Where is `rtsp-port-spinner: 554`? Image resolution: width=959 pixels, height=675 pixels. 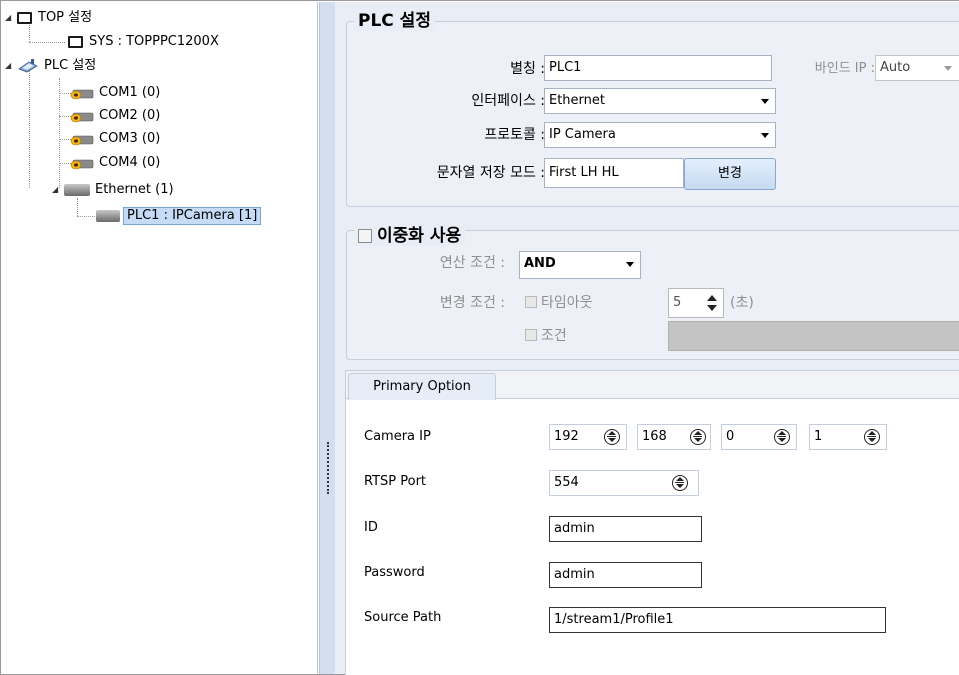
rtsp-port-spinner: 554 is located at coordinates (624, 483).